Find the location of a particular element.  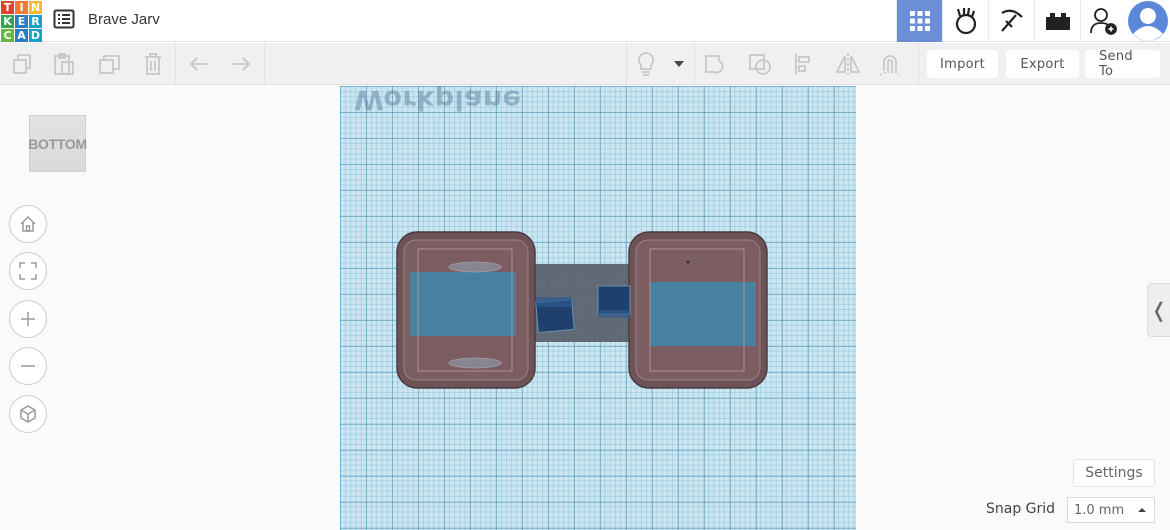

logo-letter: C is located at coordinates (7, 35).